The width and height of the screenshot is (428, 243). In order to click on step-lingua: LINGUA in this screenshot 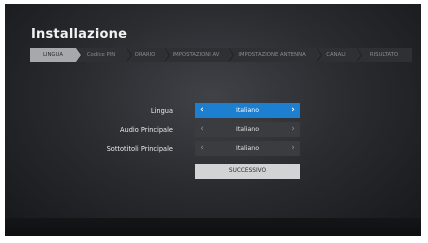, I will do `click(56, 55)`.